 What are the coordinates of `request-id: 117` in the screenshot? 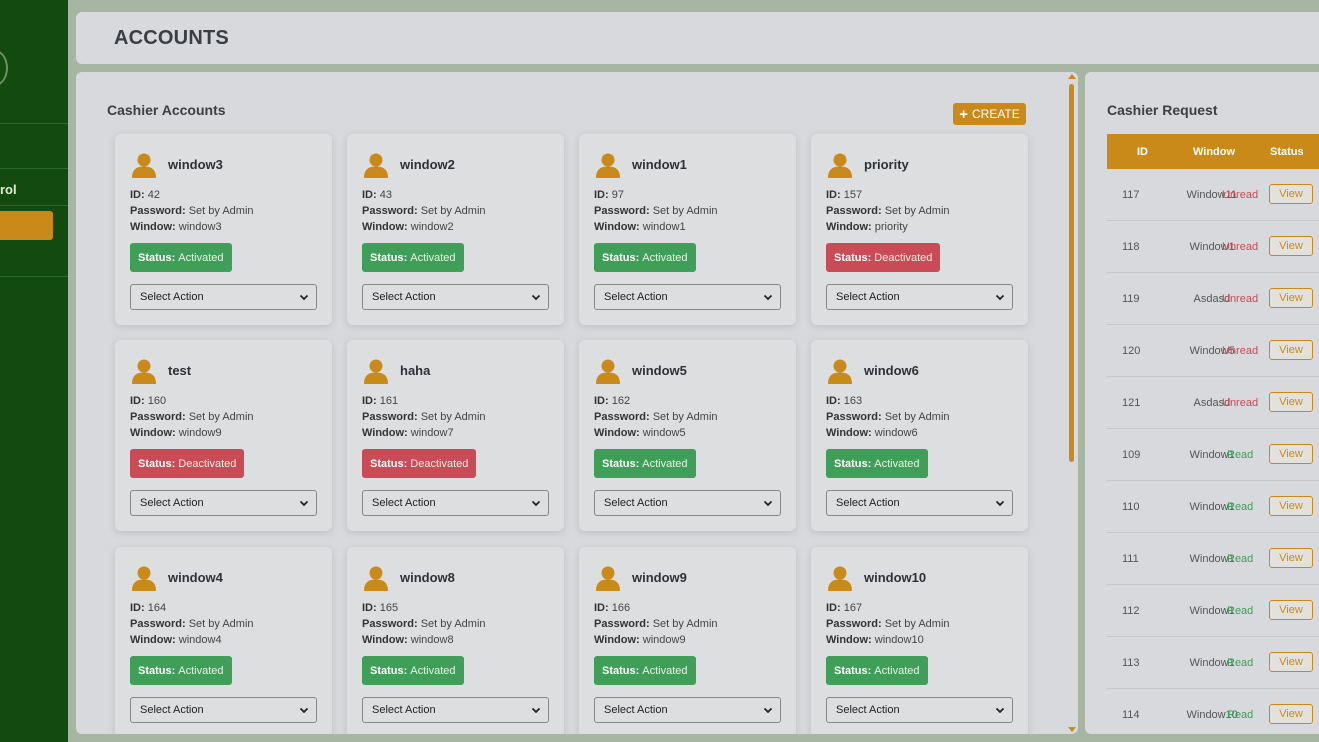 It's located at (1131, 195).